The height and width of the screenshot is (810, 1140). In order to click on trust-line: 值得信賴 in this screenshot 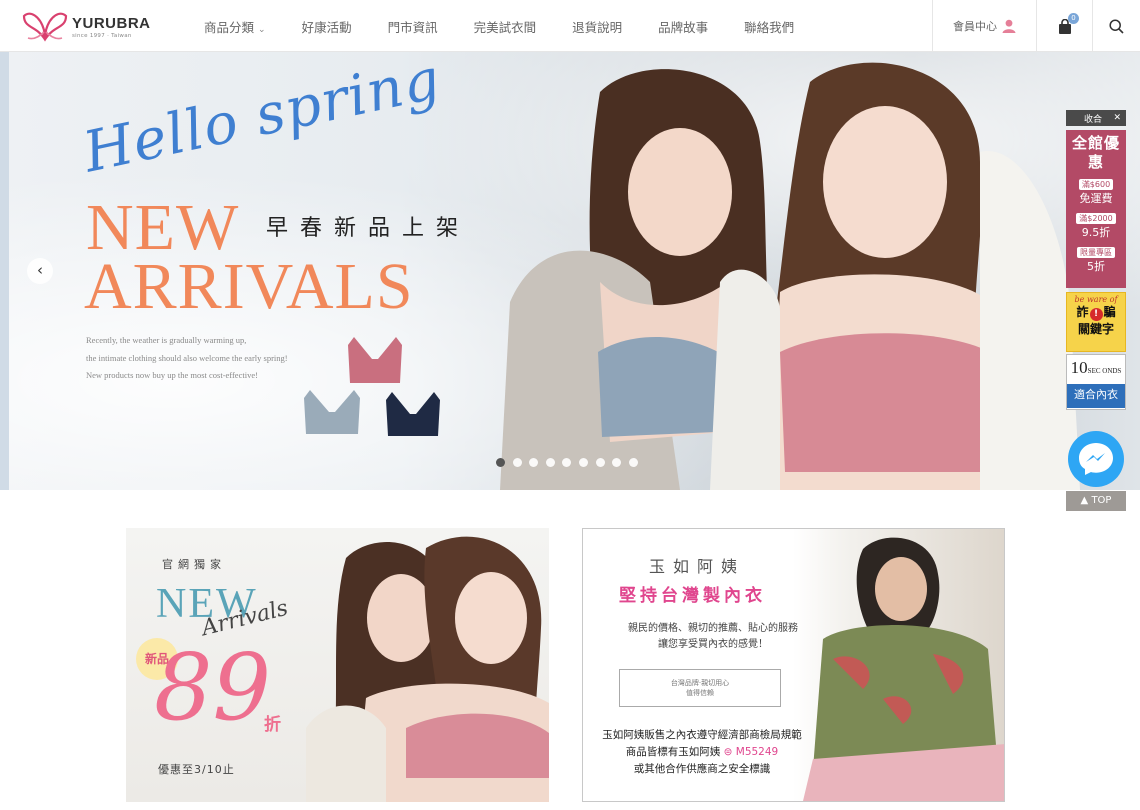, I will do `click(700, 693)`.